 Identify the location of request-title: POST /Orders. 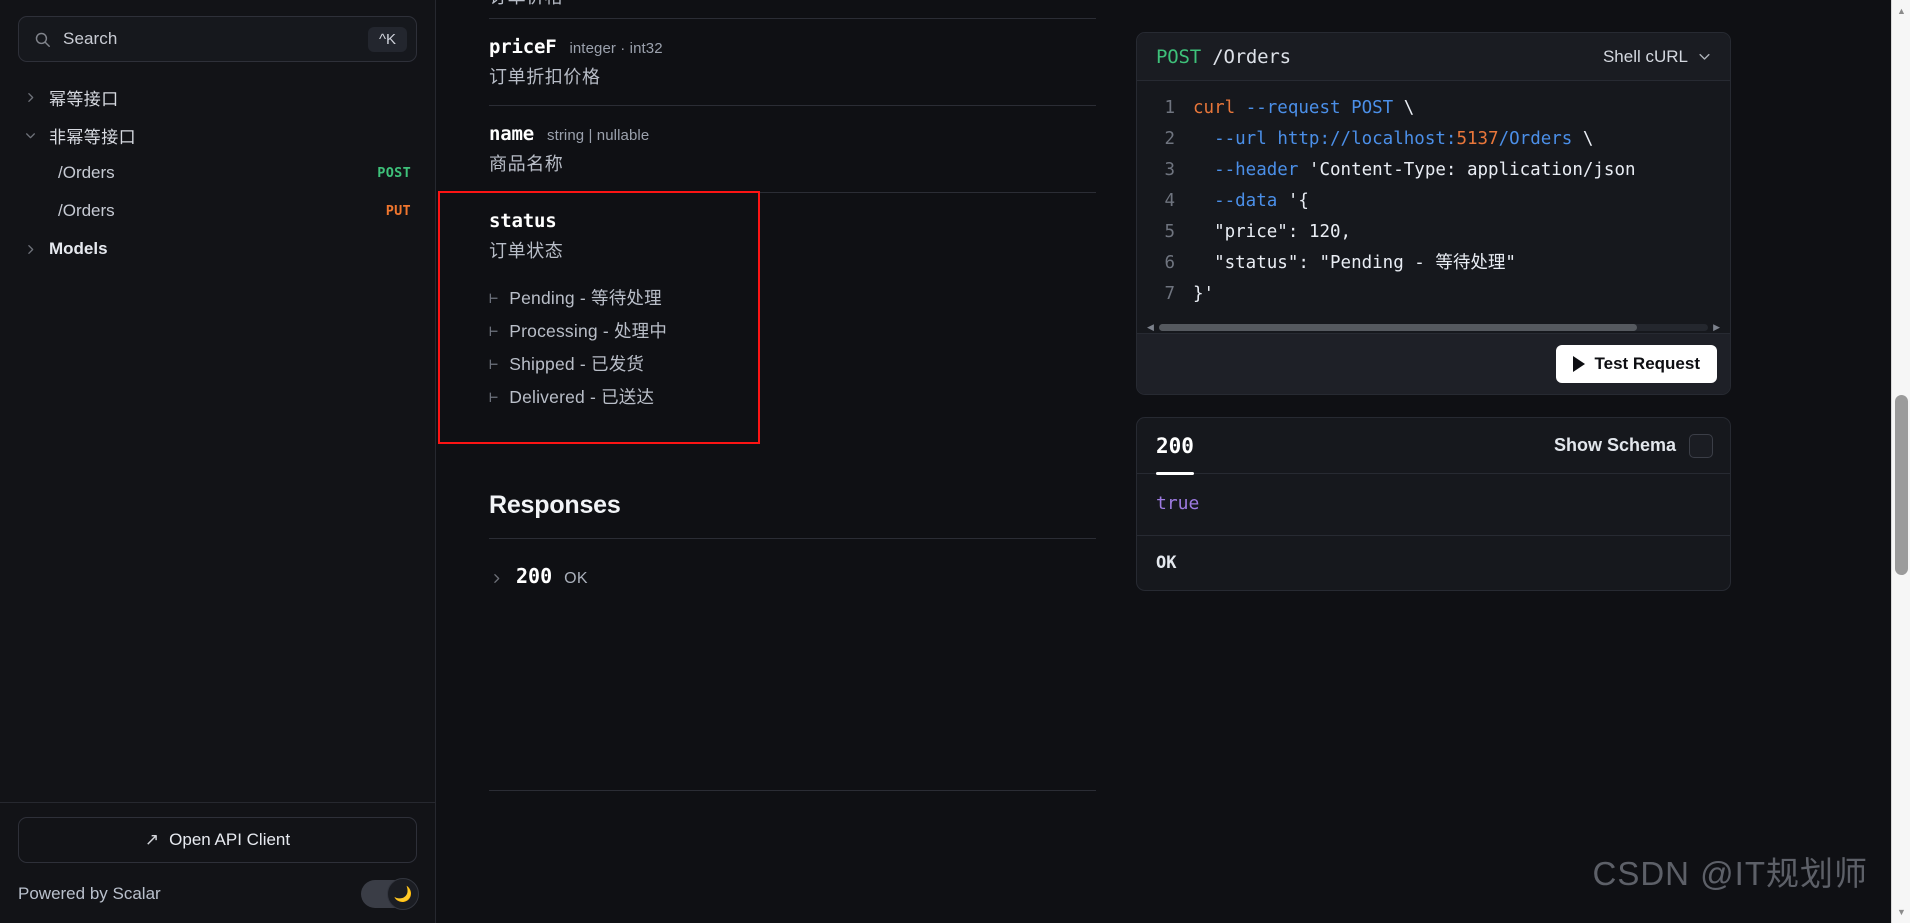
(1223, 57).